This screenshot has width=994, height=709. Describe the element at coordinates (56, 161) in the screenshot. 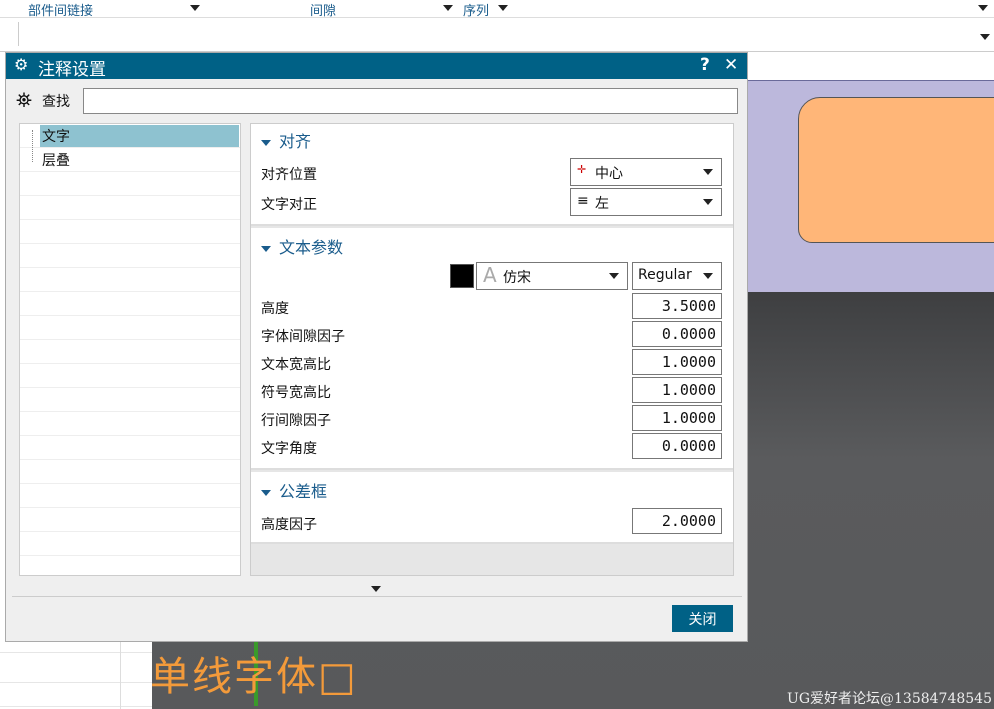

I see `tree-item-label: 层叠` at that location.